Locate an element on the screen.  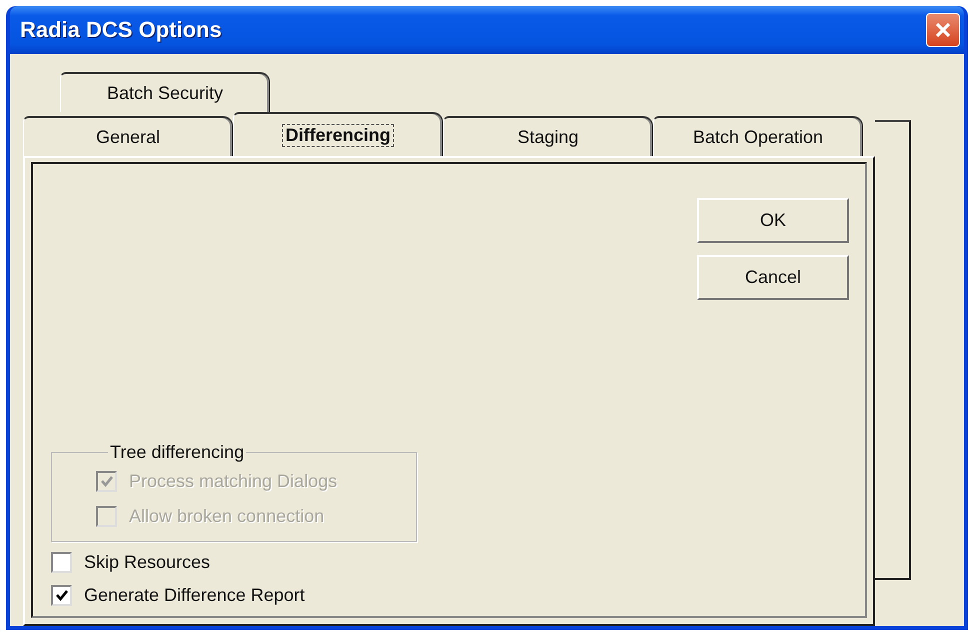
group-title: Tree differencing is located at coordinates (177, 452).